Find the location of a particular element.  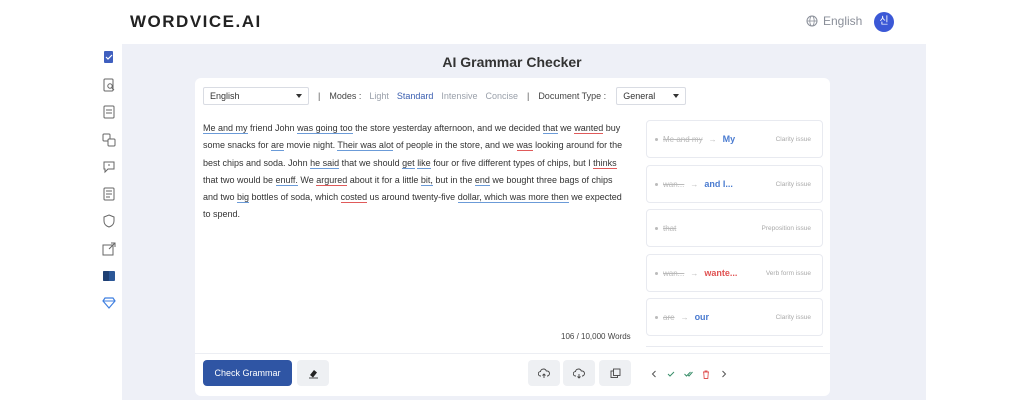

upload-button is located at coordinates (544, 373).